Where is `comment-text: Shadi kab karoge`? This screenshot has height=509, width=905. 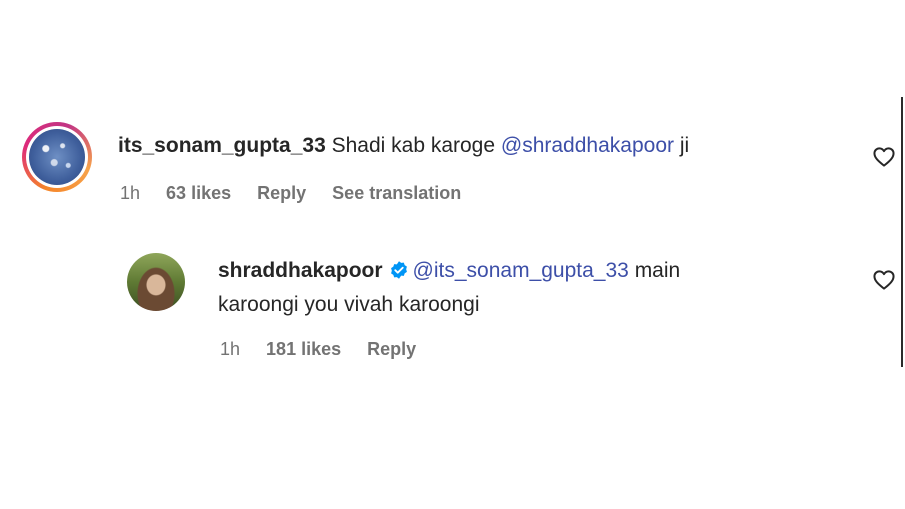
comment-text: Shadi kab karoge is located at coordinates (413, 145).